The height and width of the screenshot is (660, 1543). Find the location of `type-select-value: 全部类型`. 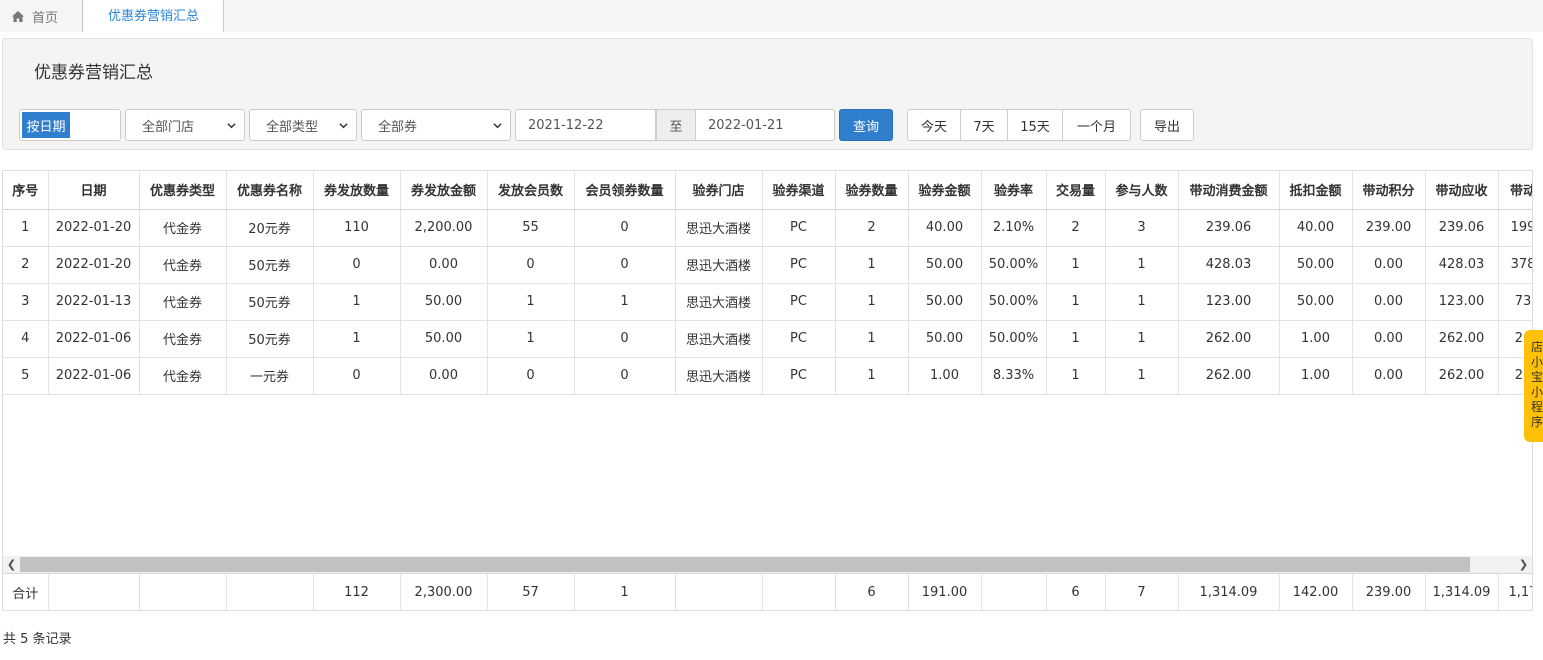

type-select-value: 全部类型 is located at coordinates (292, 127).